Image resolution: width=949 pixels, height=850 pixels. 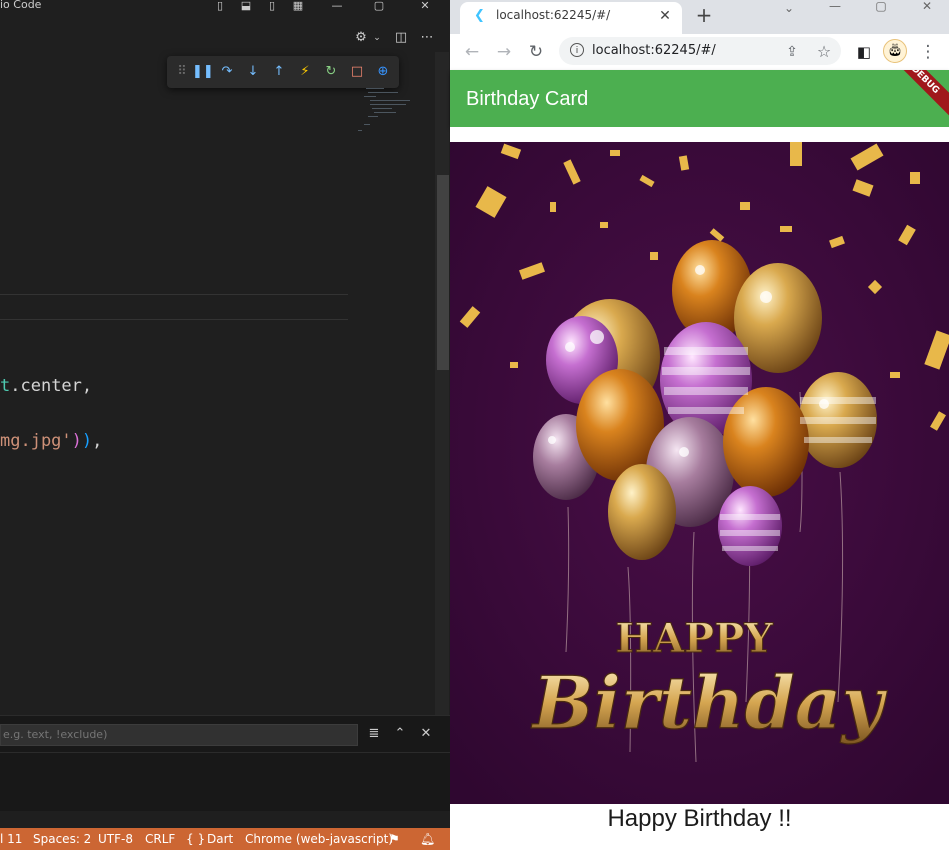 I want to click on back-arrow-icon: ←, so click(x=472, y=52).